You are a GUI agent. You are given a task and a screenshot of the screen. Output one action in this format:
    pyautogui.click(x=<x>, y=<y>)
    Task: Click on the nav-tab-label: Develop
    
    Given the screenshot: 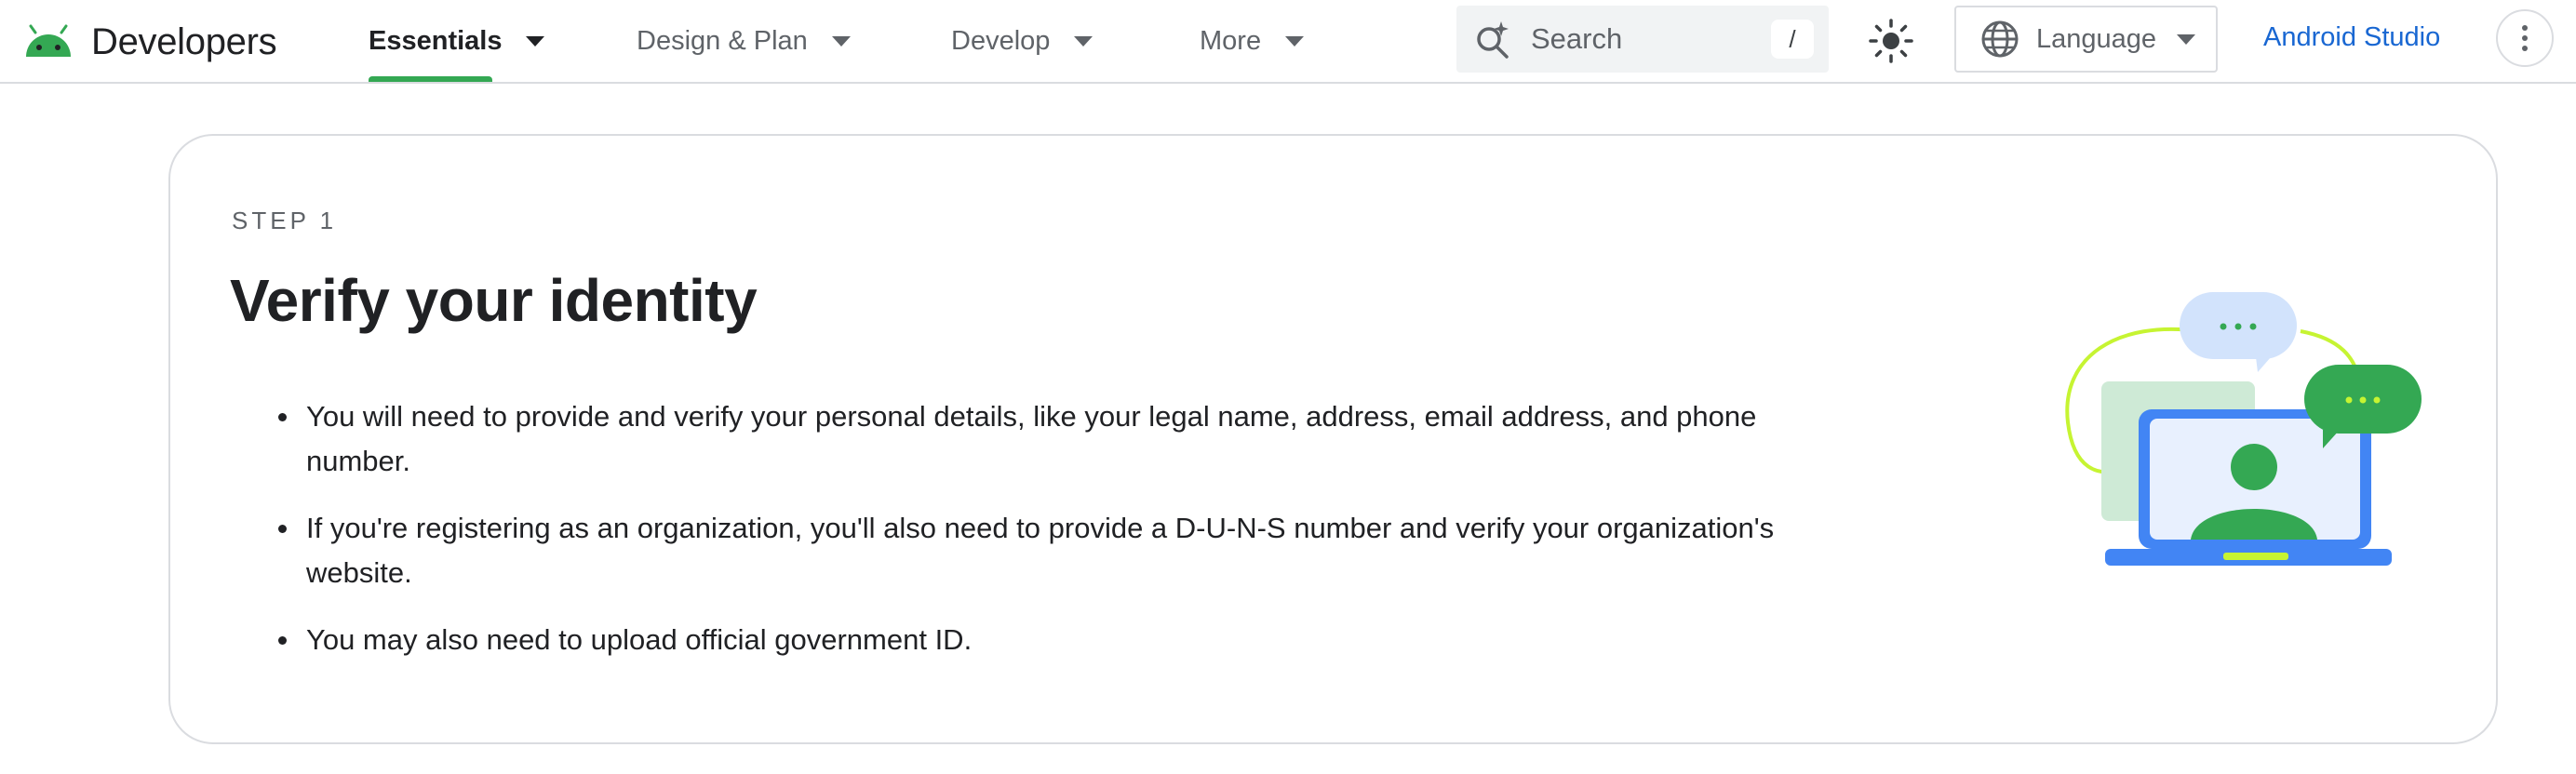 What is the action you would take?
    pyautogui.click(x=1001, y=40)
    